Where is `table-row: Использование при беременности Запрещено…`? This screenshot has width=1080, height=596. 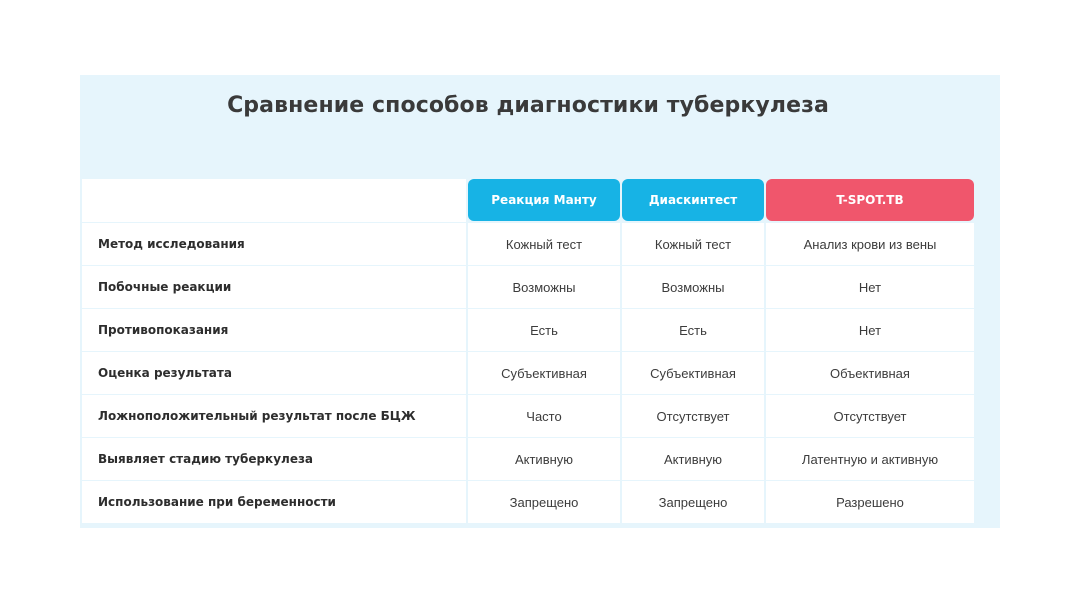
table-row: Использование при беременности Запрещено… is located at coordinates (528, 502).